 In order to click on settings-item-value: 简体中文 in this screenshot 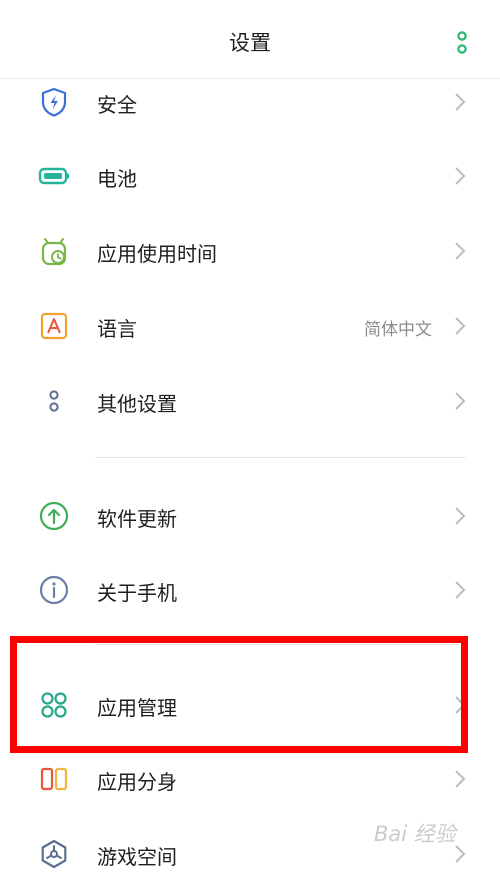, I will do `click(398, 330)`.